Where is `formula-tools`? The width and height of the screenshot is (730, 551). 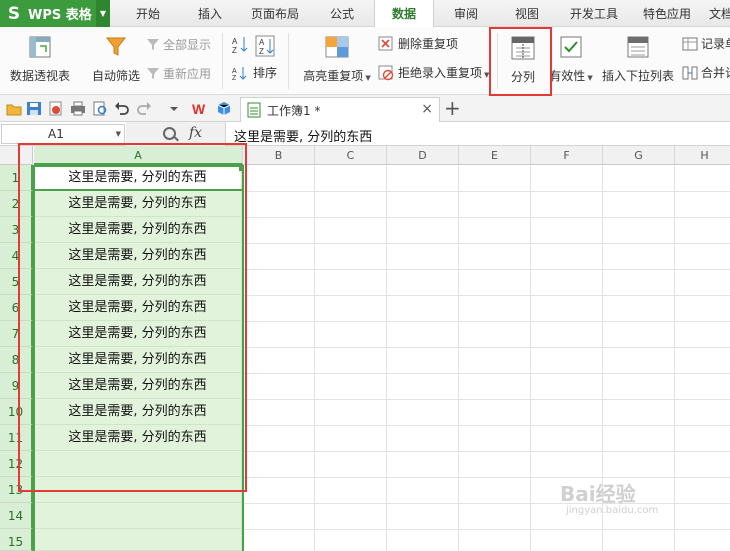 formula-tools is located at coordinates (176, 134).